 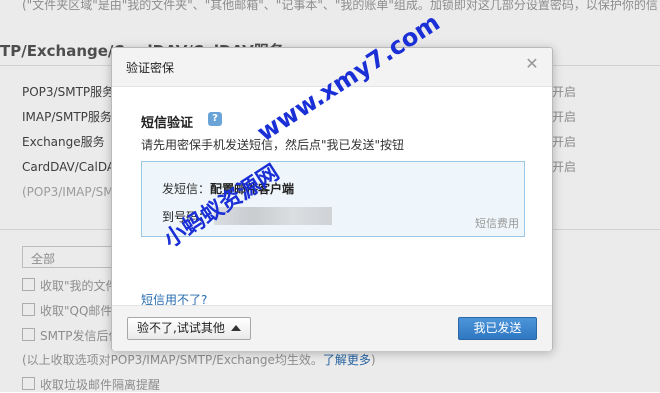 I want to click on i-have-sent-button: 我已发送, so click(x=497, y=328).